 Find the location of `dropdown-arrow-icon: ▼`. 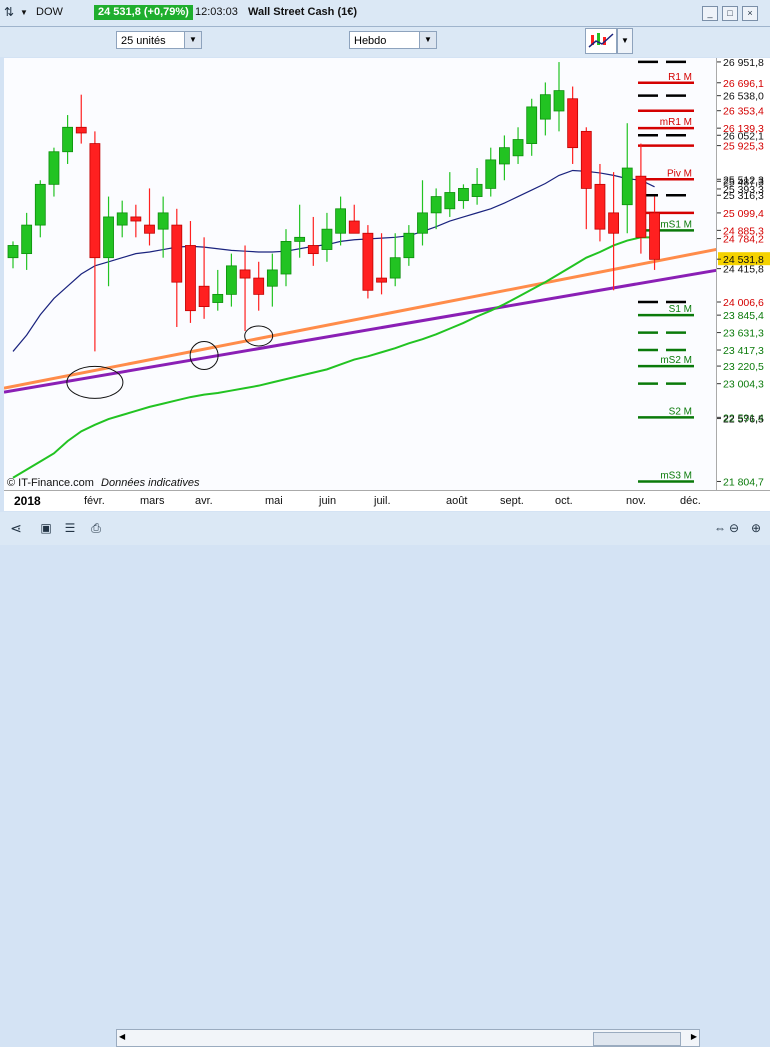

dropdown-arrow-icon: ▼ is located at coordinates (24, 12).